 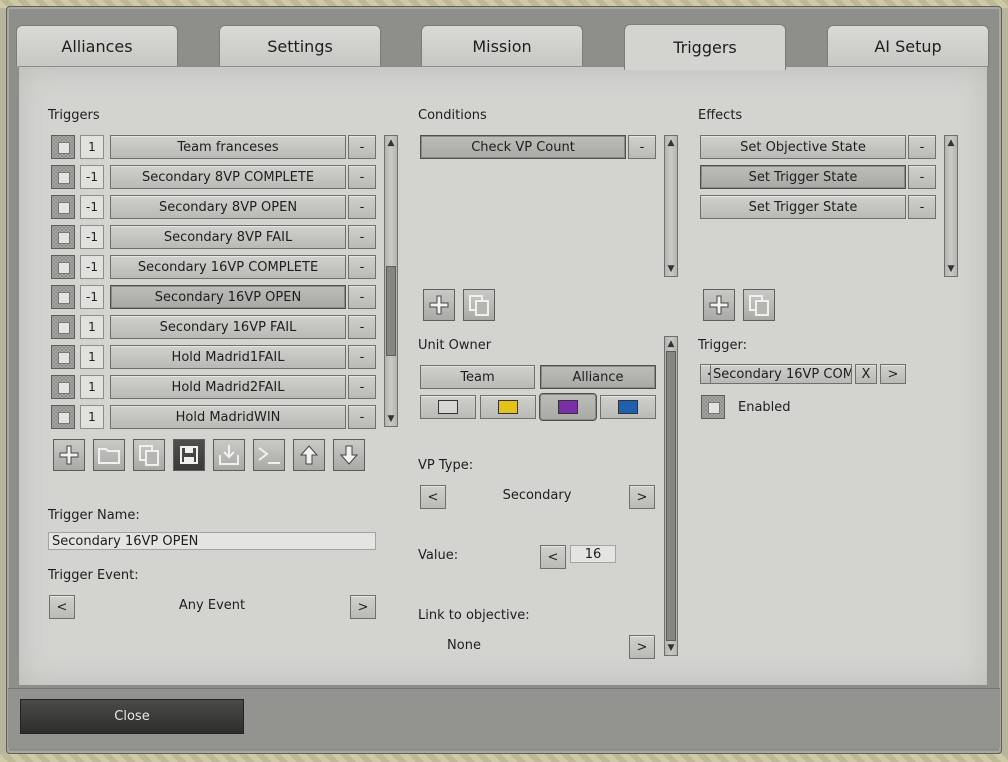 I want to click on trigger-row-selected: Secondary 16VP OPEN, so click(x=228, y=297).